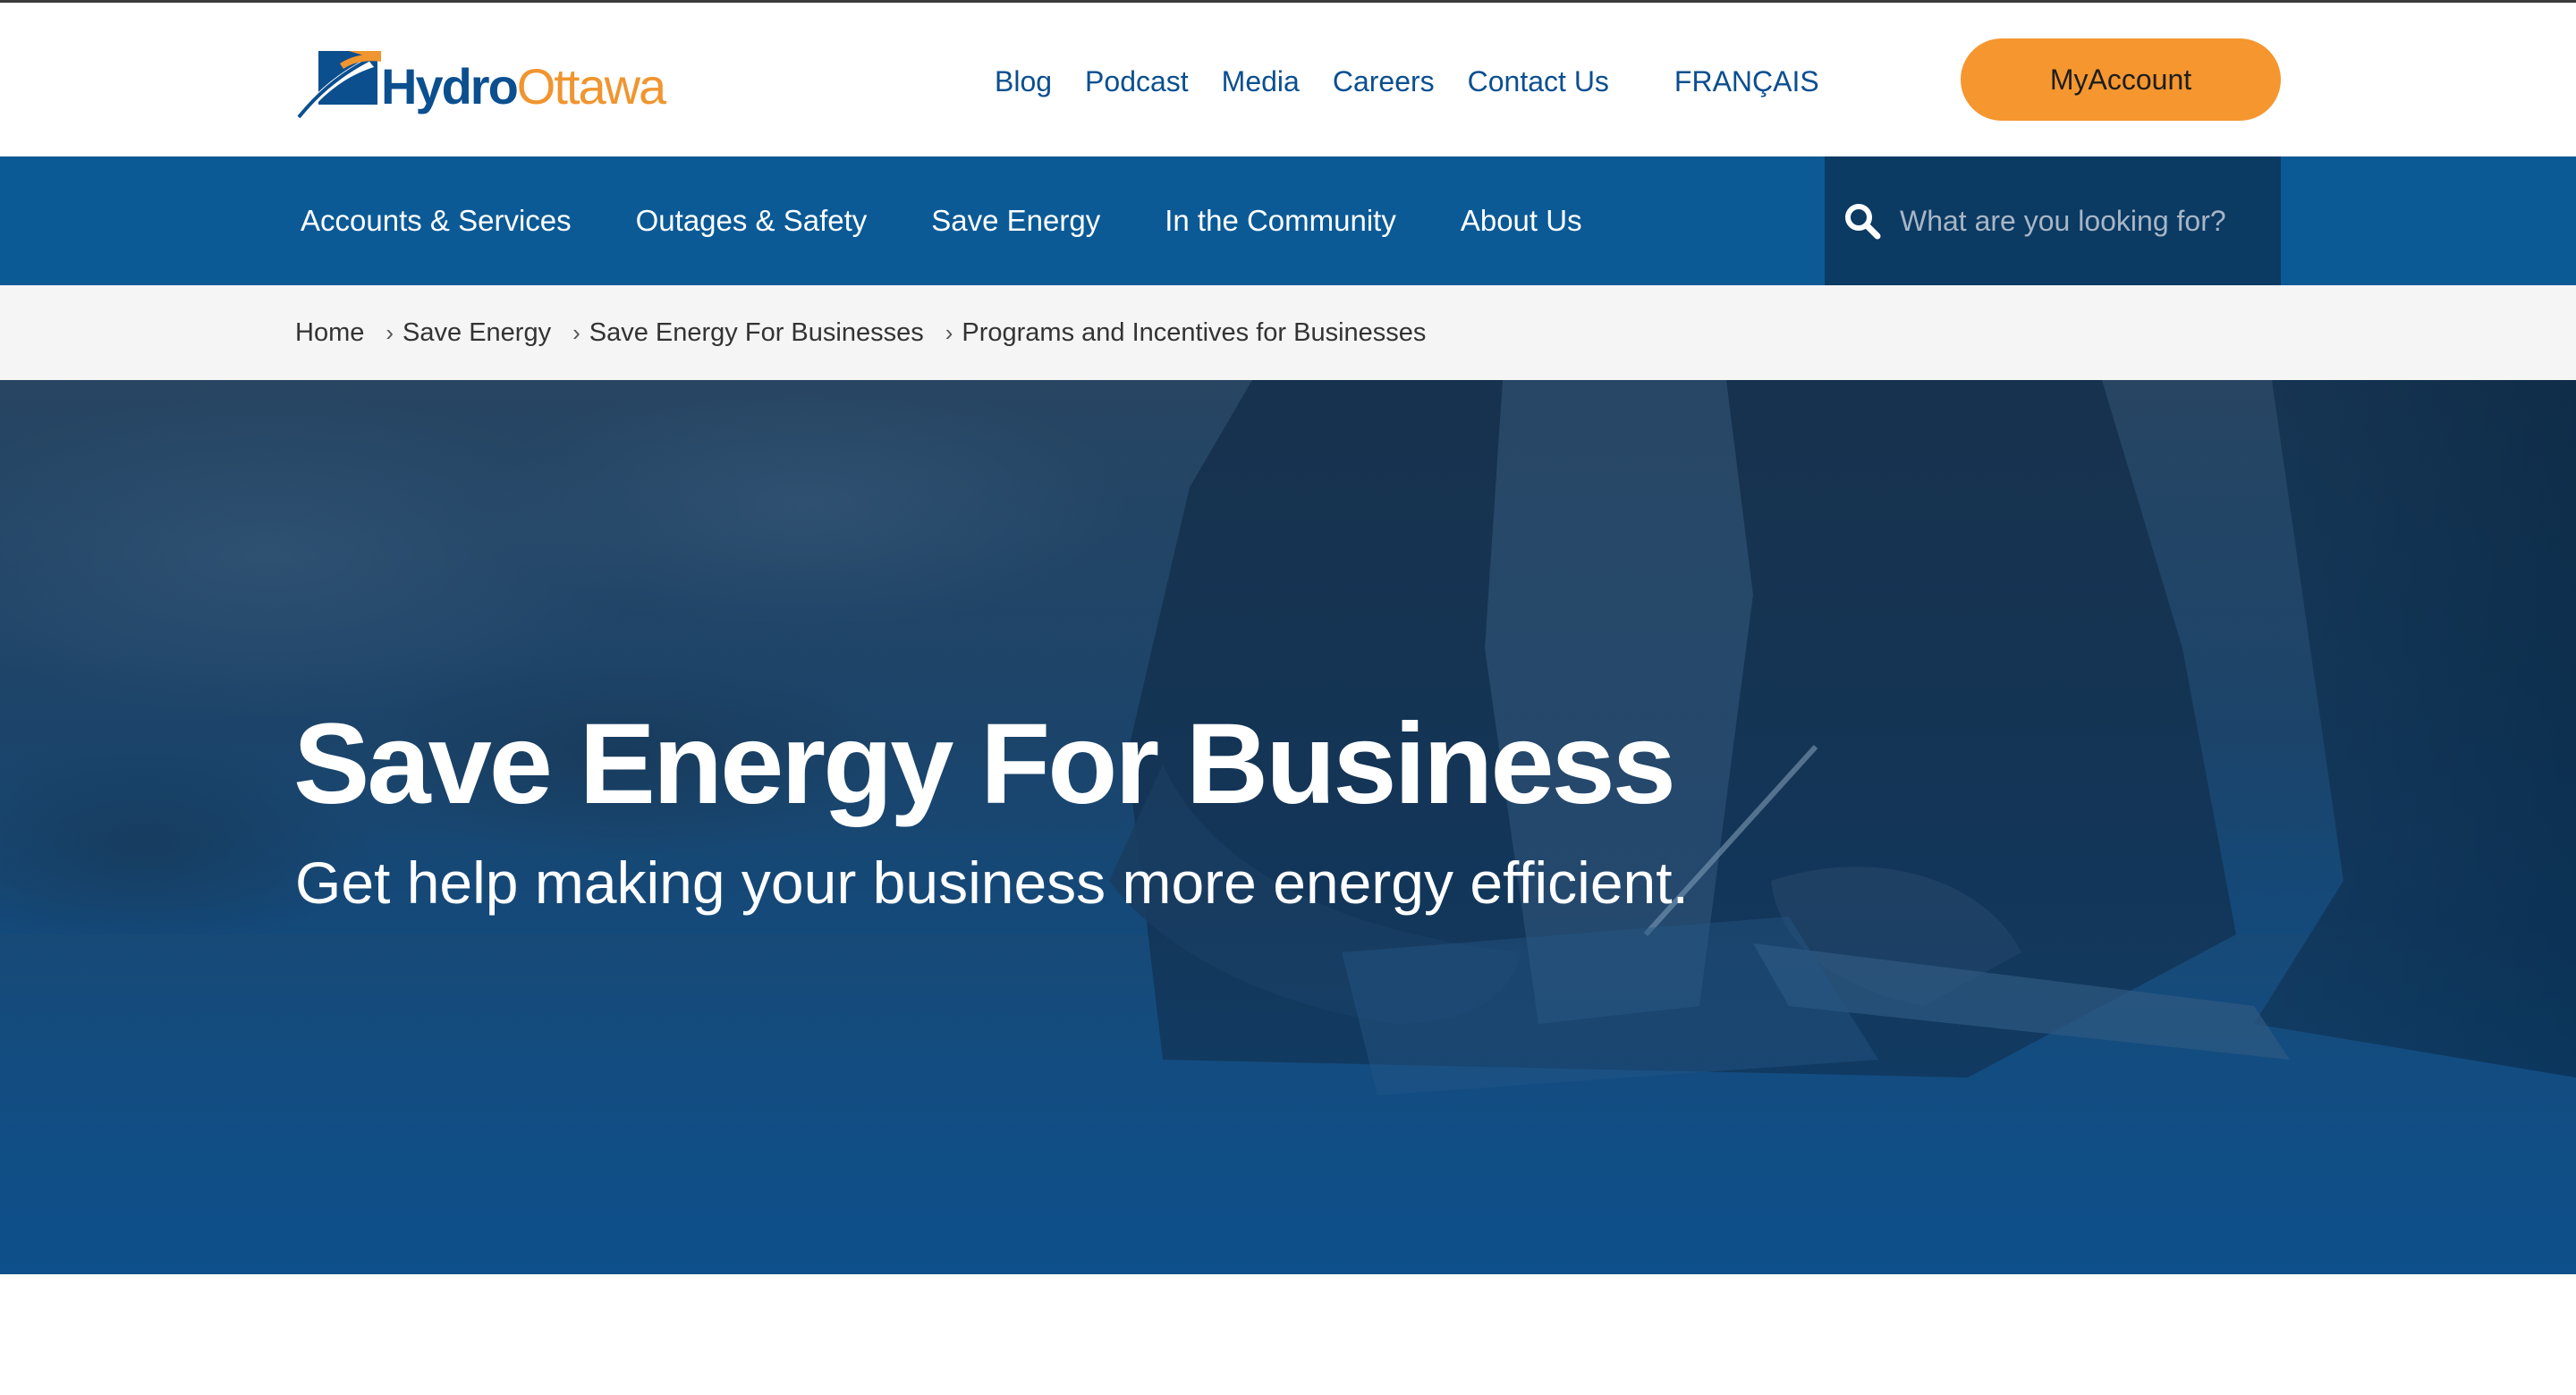 The width and height of the screenshot is (2576, 1395). I want to click on utility-link-podcast: Podcast, so click(1137, 81).